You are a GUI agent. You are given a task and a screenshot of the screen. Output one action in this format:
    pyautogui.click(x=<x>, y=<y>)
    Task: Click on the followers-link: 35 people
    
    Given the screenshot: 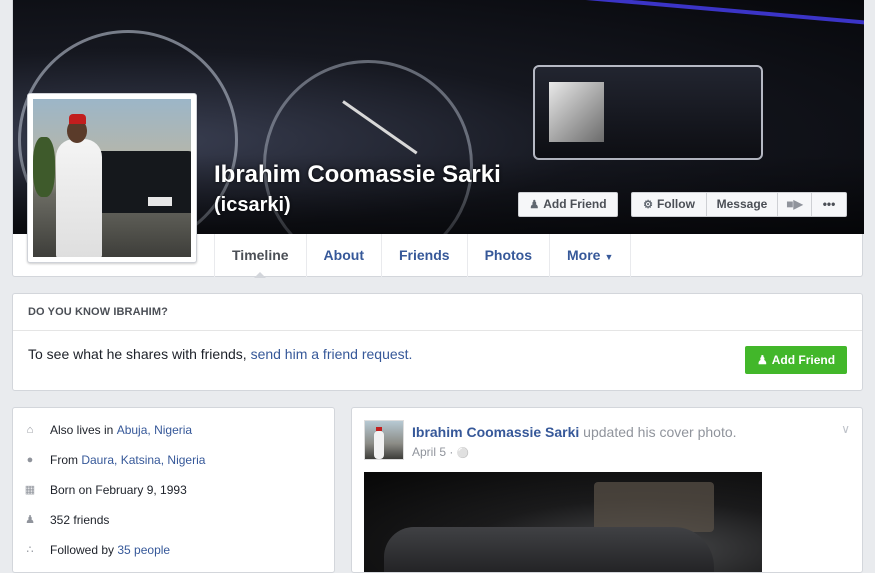 What is the action you would take?
    pyautogui.click(x=143, y=550)
    